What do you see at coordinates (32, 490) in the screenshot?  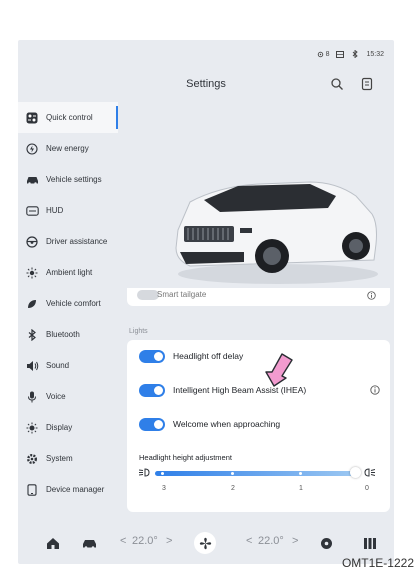 I see `device-icon` at bounding box center [32, 490].